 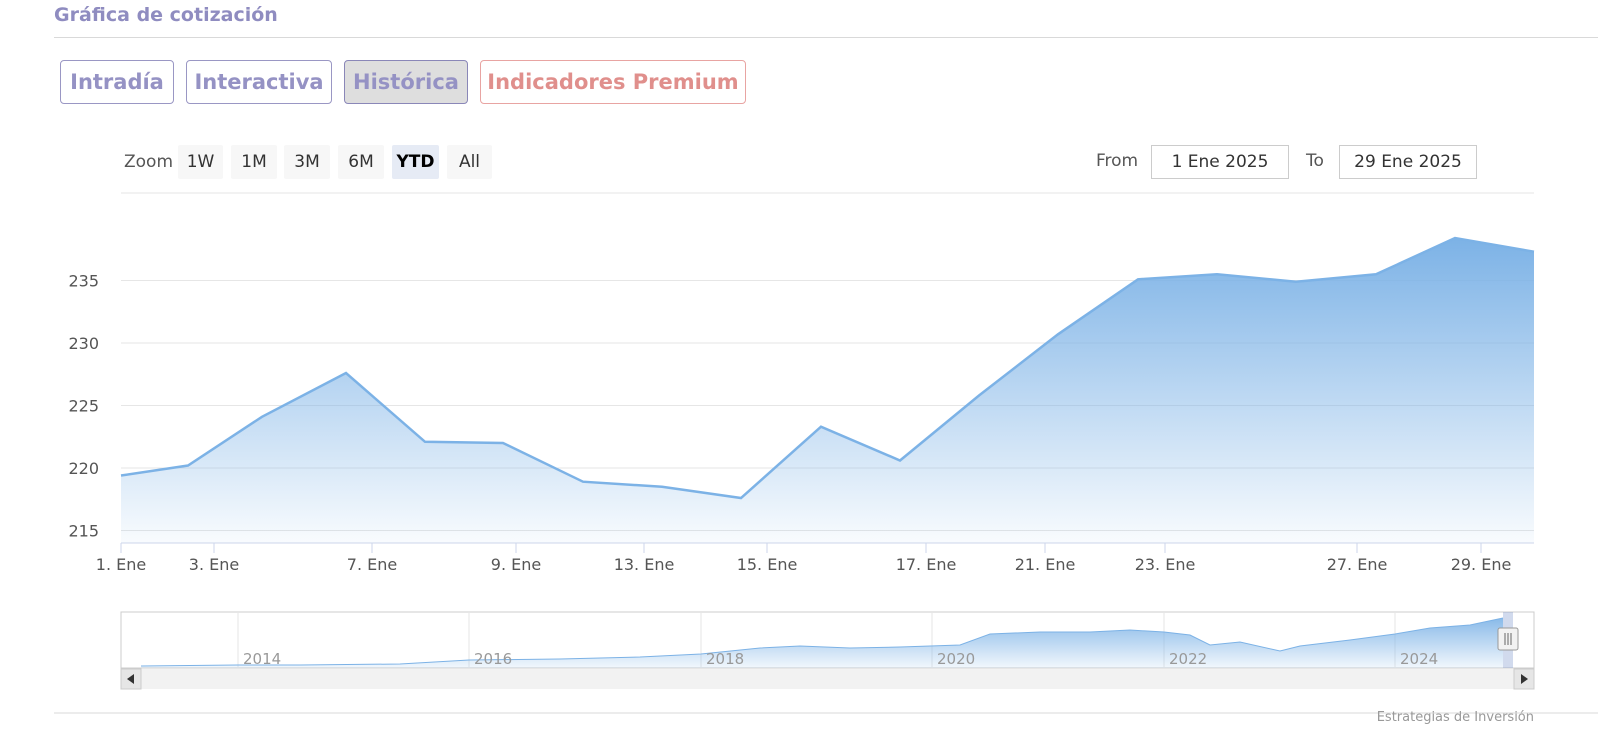 What do you see at coordinates (214, 564) in the screenshot?
I see `x-tick-label: 3. Ene` at bounding box center [214, 564].